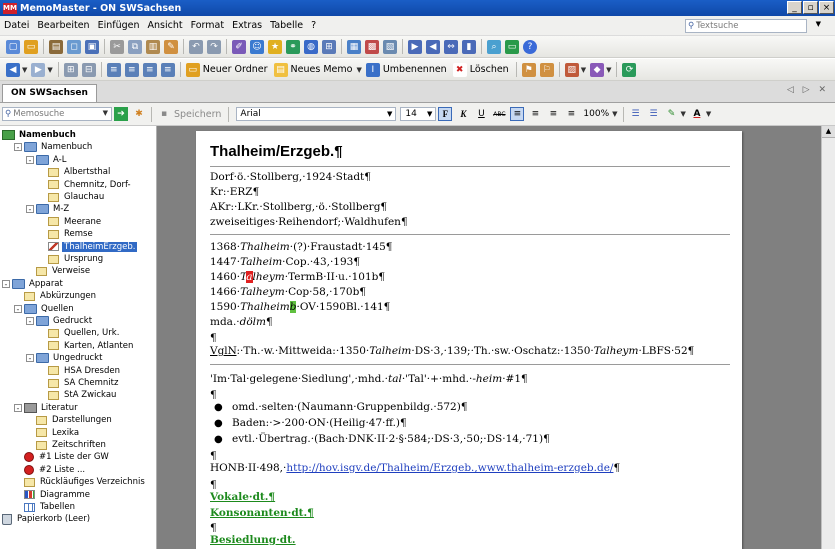 The width and height of the screenshot is (835, 549). What do you see at coordinates (117, 46) in the screenshot?
I see `cut-icon: ✂` at bounding box center [117, 46].